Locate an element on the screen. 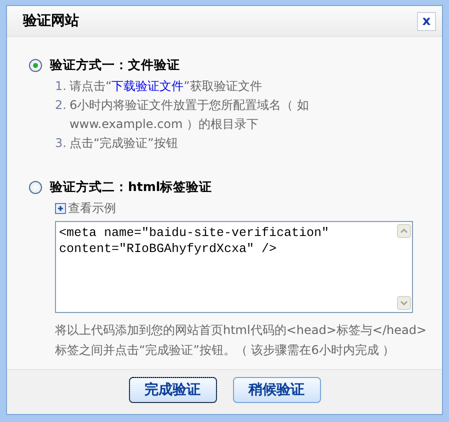  expand-plus-icon is located at coordinates (60, 208).